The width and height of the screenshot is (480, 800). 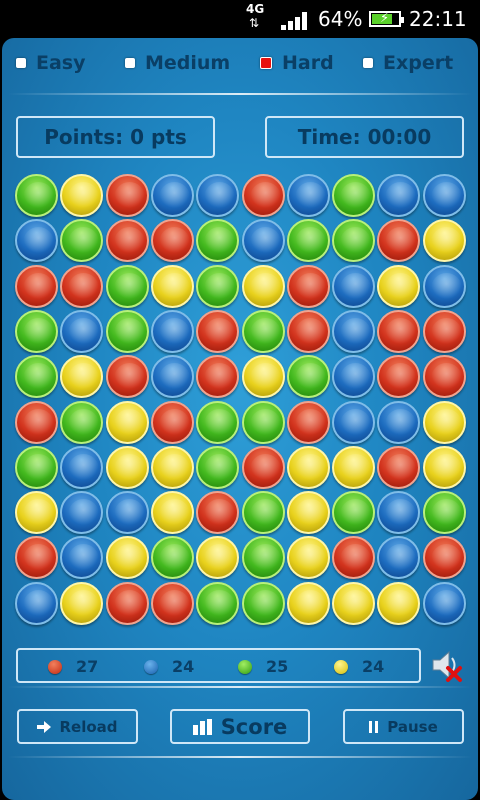 What do you see at coordinates (130, 63) in the screenshot?
I see `checkbox-medium` at bounding box center [130, 63].